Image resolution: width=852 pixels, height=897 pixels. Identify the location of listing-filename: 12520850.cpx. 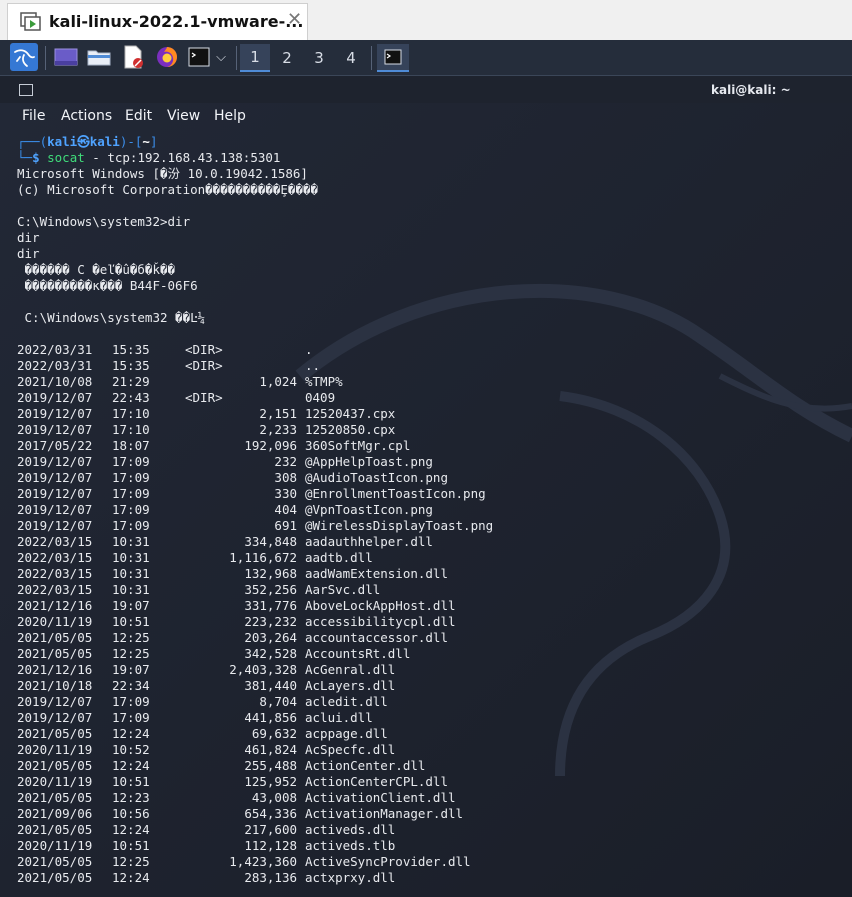
(350, 429).